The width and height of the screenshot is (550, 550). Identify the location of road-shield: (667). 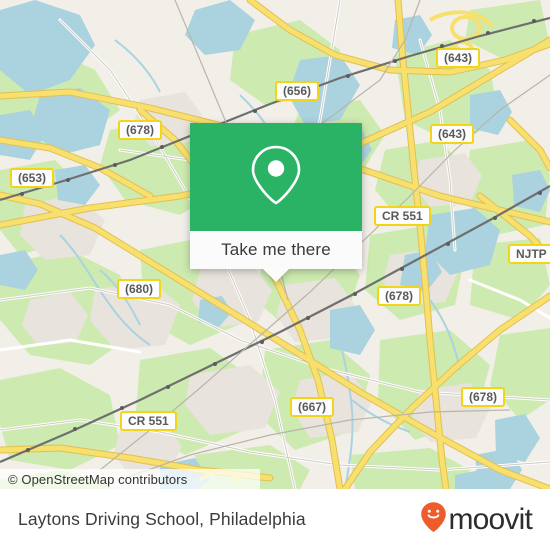
(312, 407).